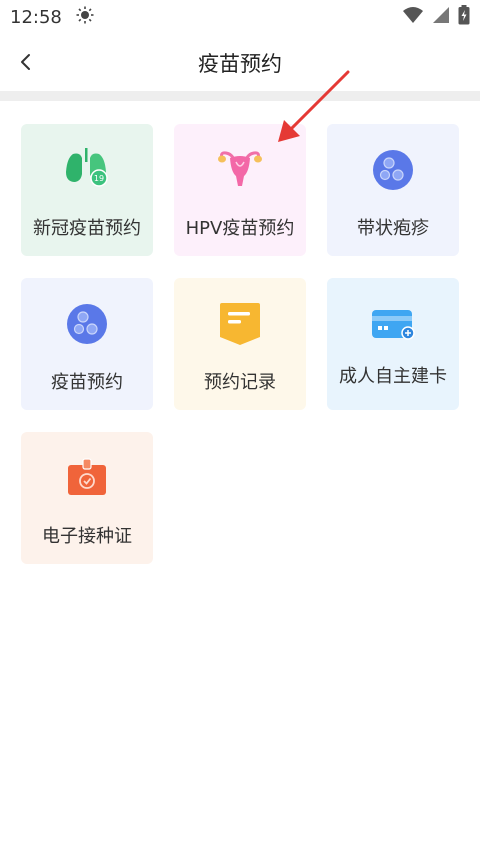  I want to click on uterus-icon, so click(240, 170).